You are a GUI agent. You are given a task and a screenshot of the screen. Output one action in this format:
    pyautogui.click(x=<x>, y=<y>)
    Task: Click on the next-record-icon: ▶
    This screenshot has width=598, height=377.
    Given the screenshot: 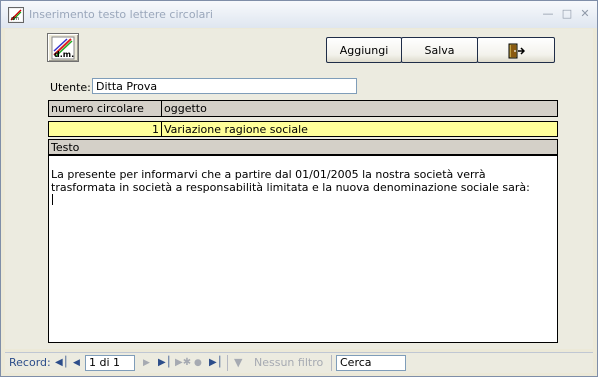 What is the action you would take?
    pyautogui.click(x=146, y=363)
    